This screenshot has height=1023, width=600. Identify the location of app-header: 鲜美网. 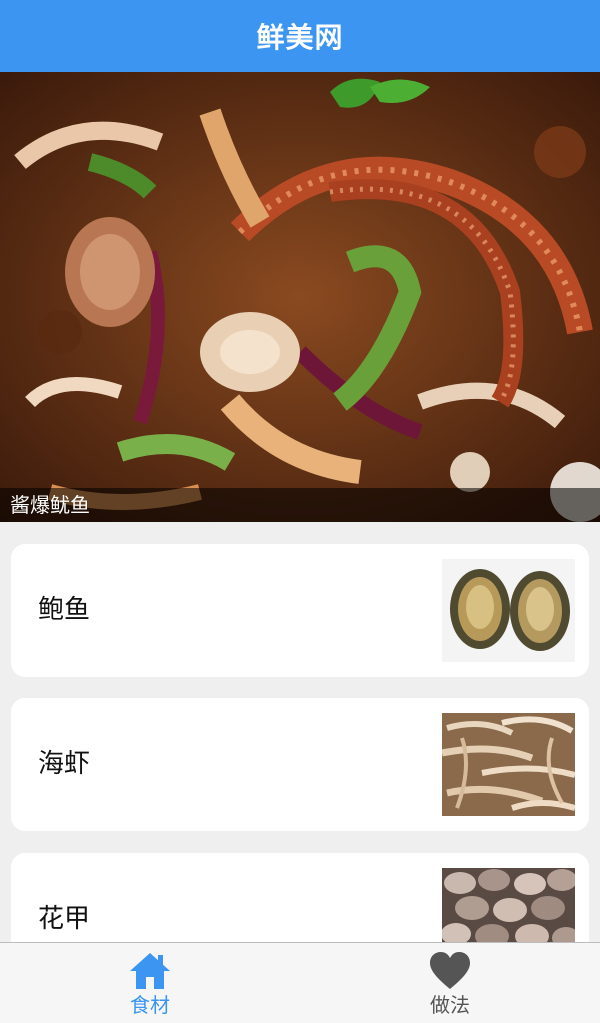
(300, 36).